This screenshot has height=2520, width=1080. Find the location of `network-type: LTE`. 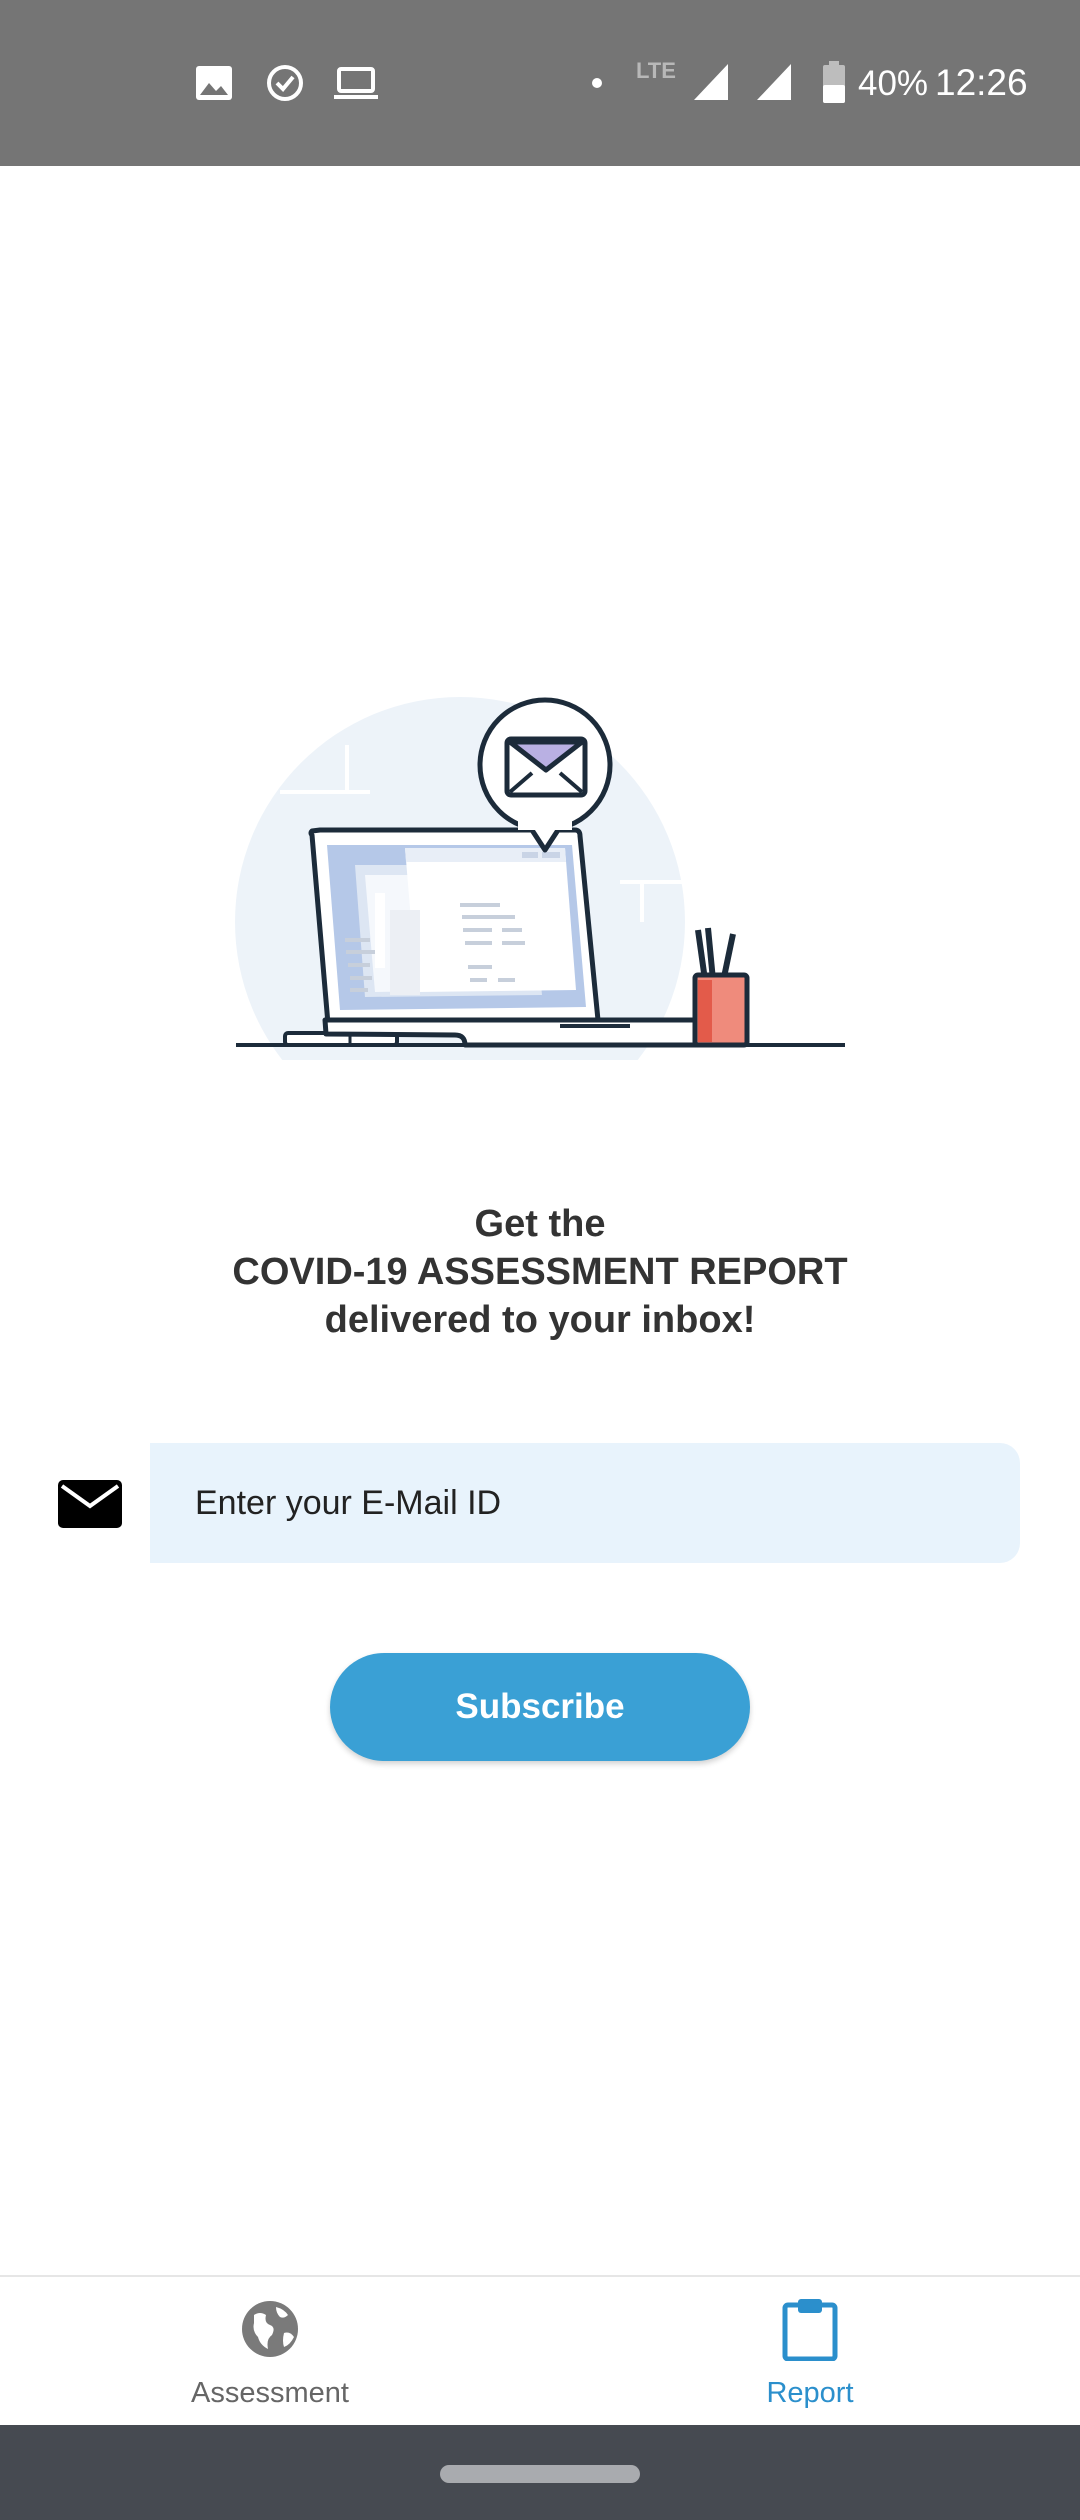

network-type: LTE is located at coordinates (656, 70).